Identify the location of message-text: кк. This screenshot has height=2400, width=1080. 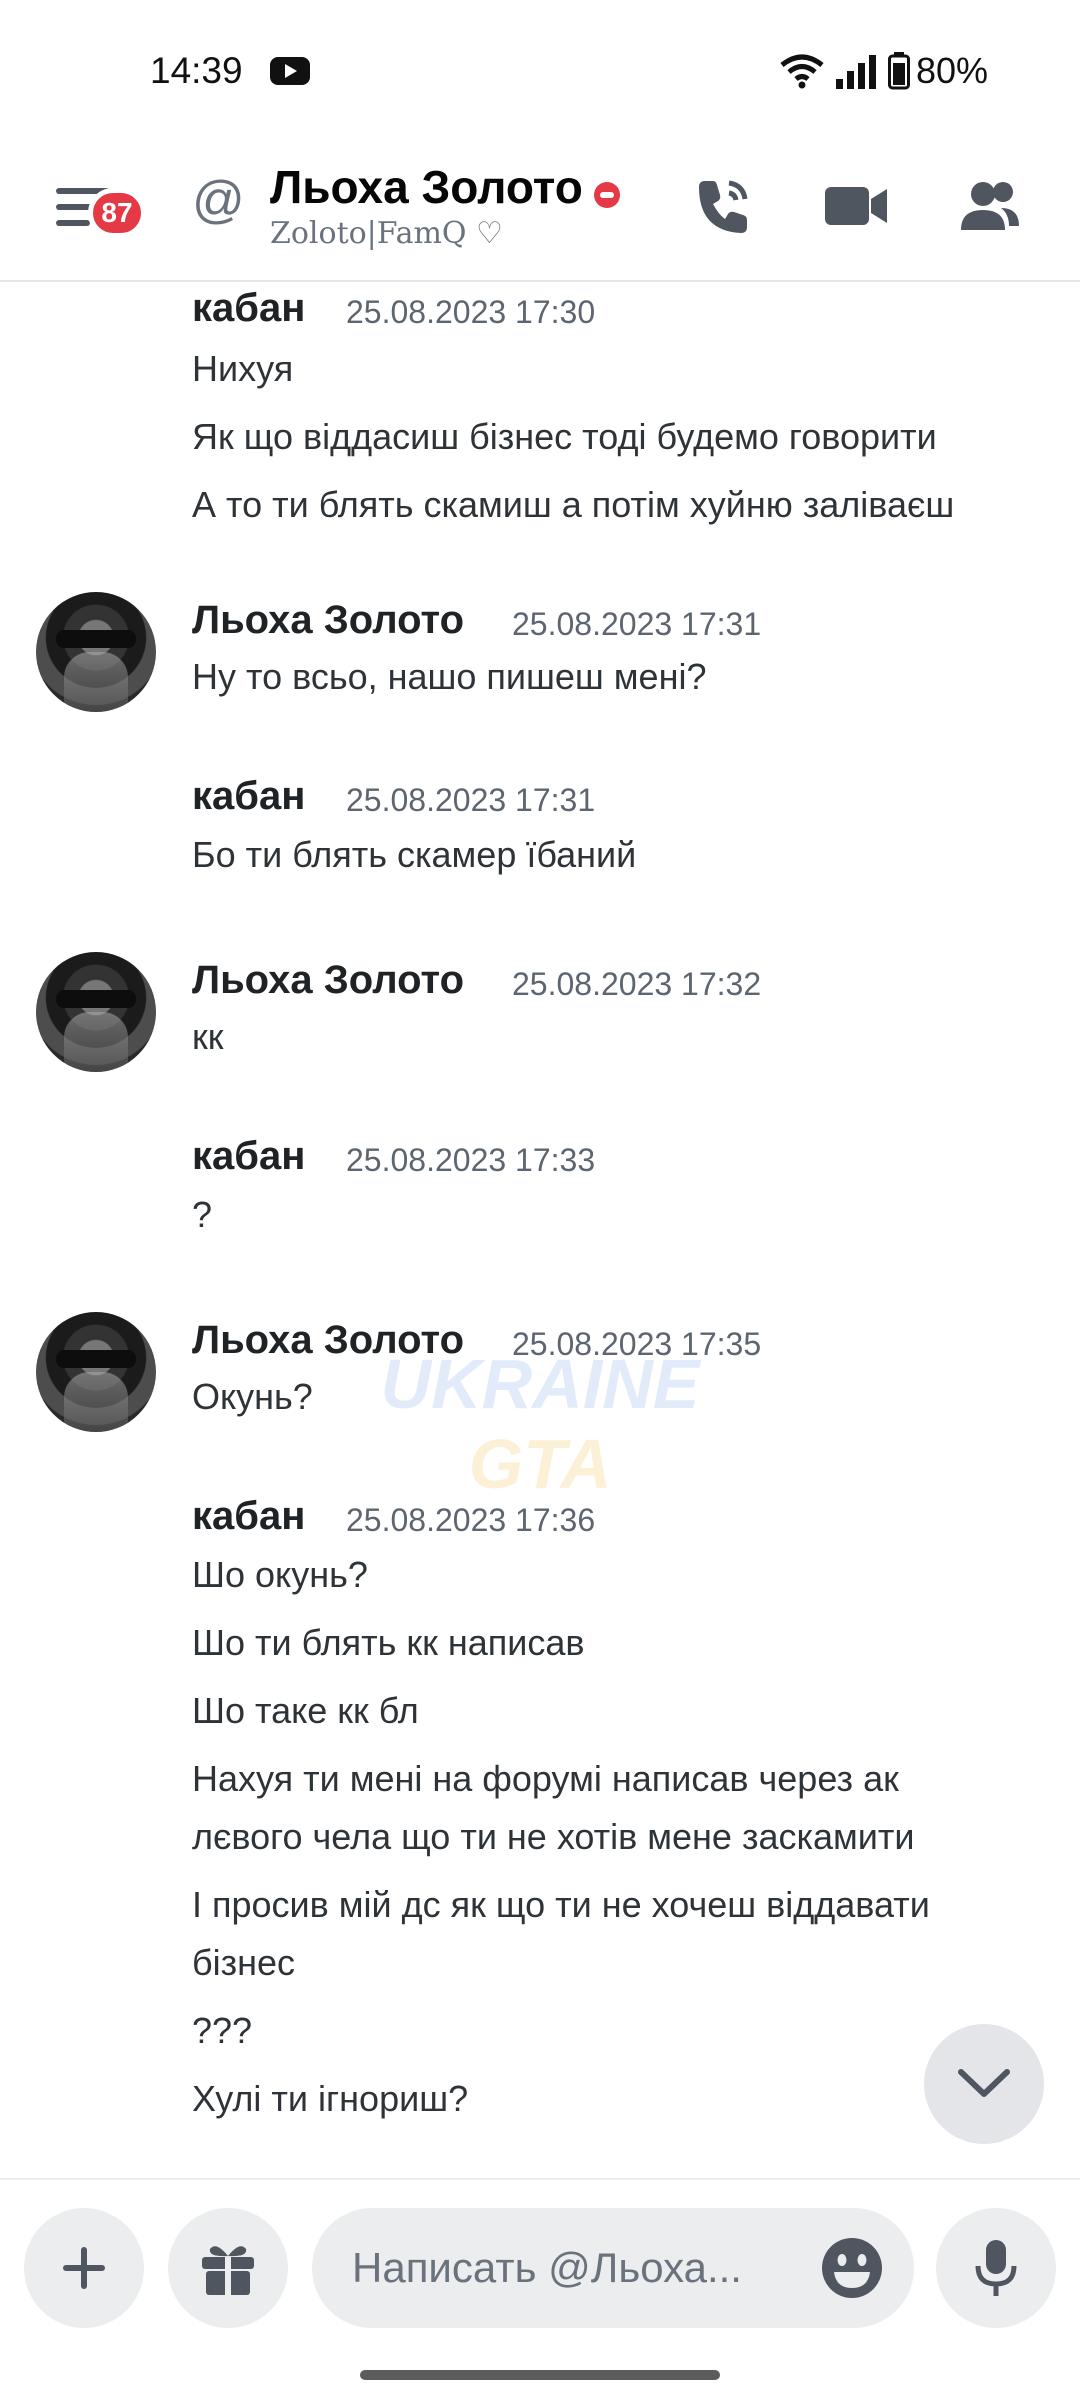
(208, 1037).